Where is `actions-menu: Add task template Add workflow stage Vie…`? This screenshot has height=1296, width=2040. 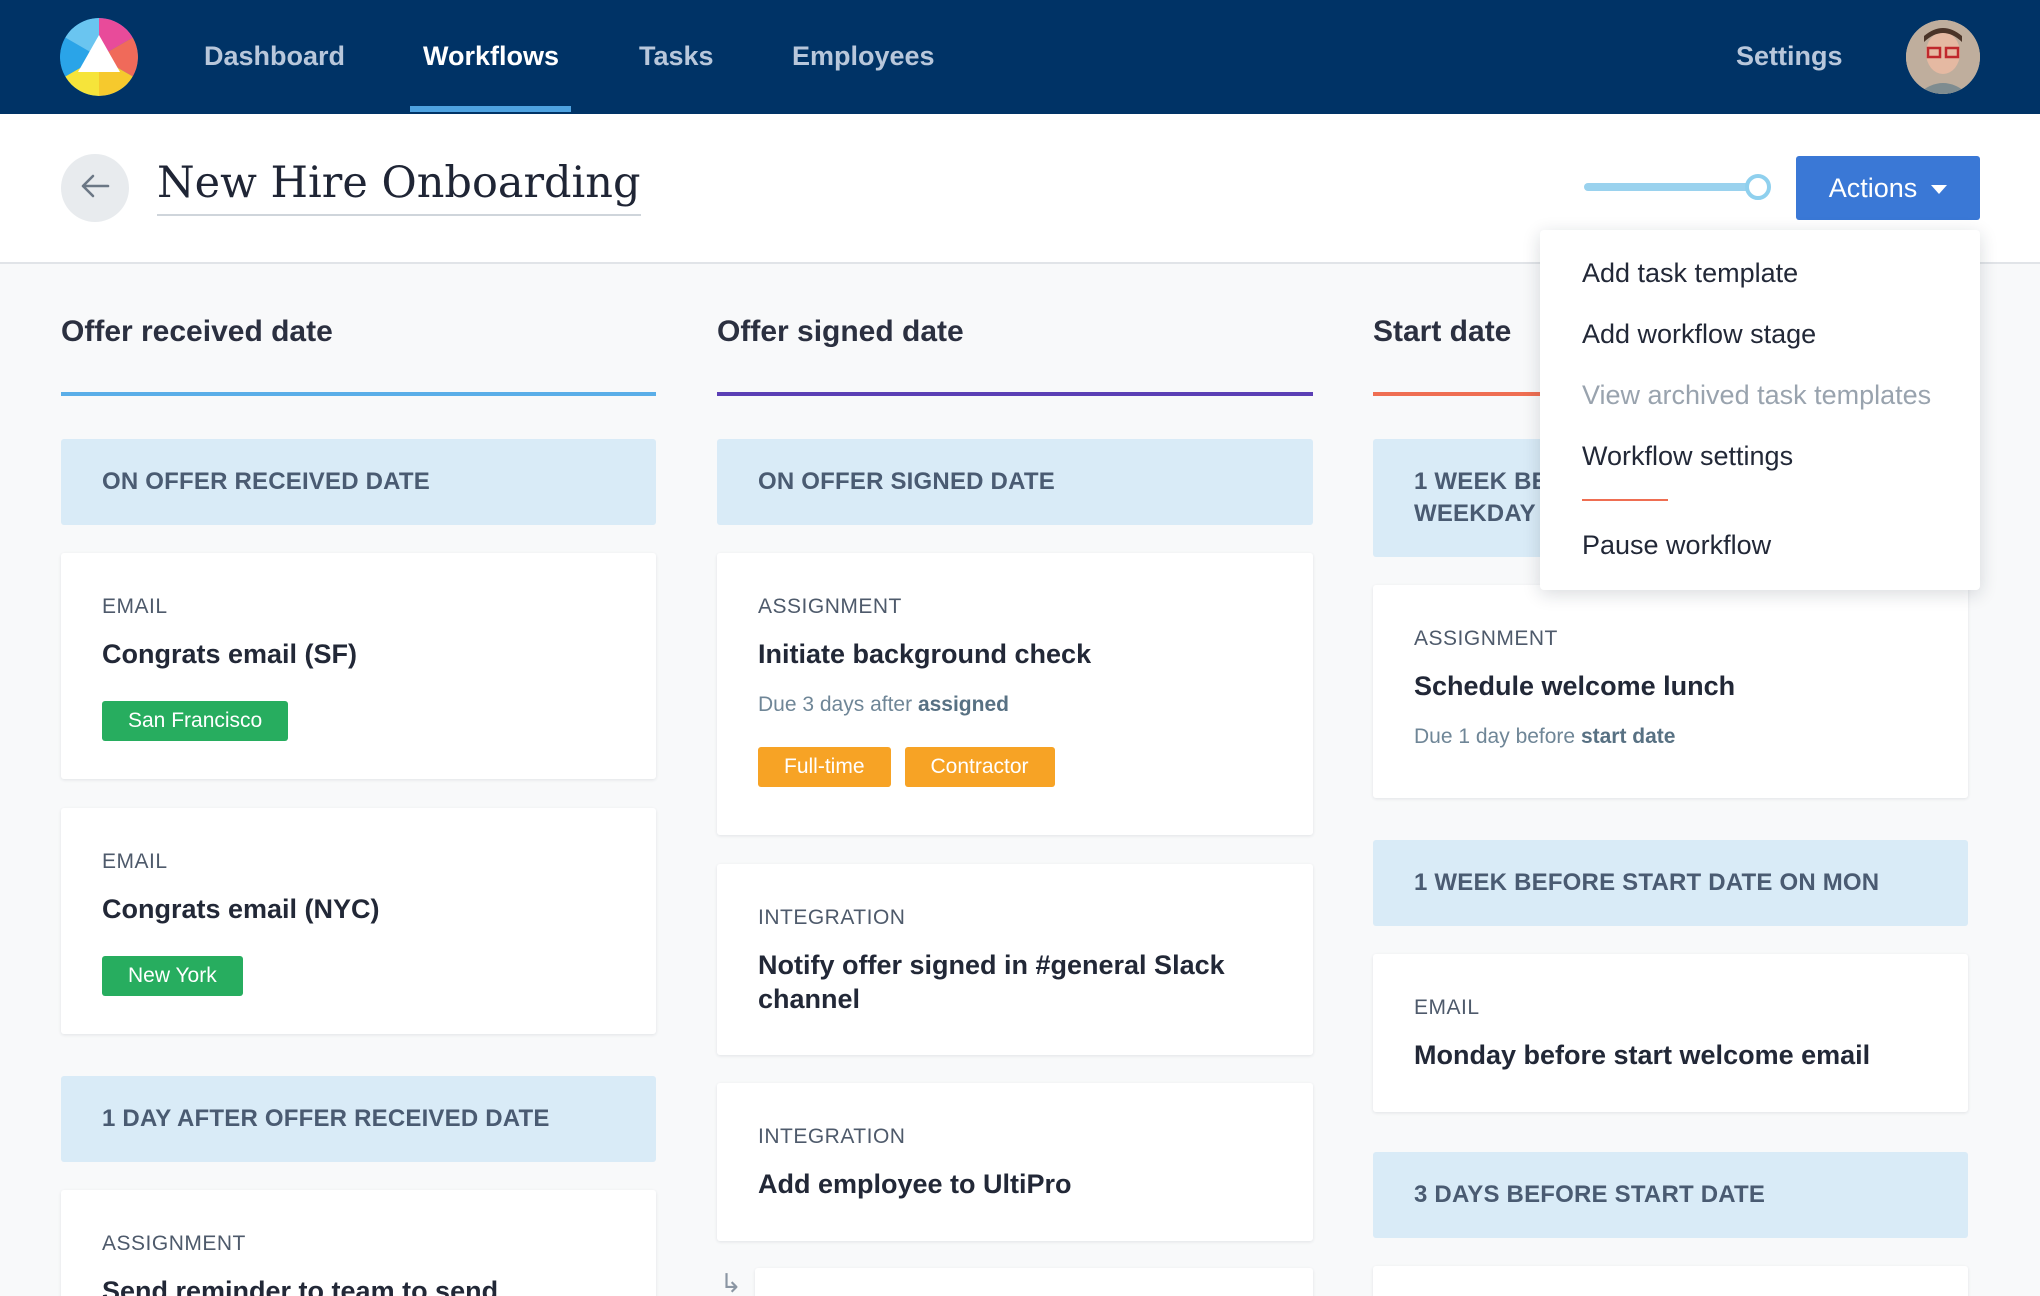
actions-menu: Add task template Add workflow stage Vie… is located at coordinates (1760, 410).